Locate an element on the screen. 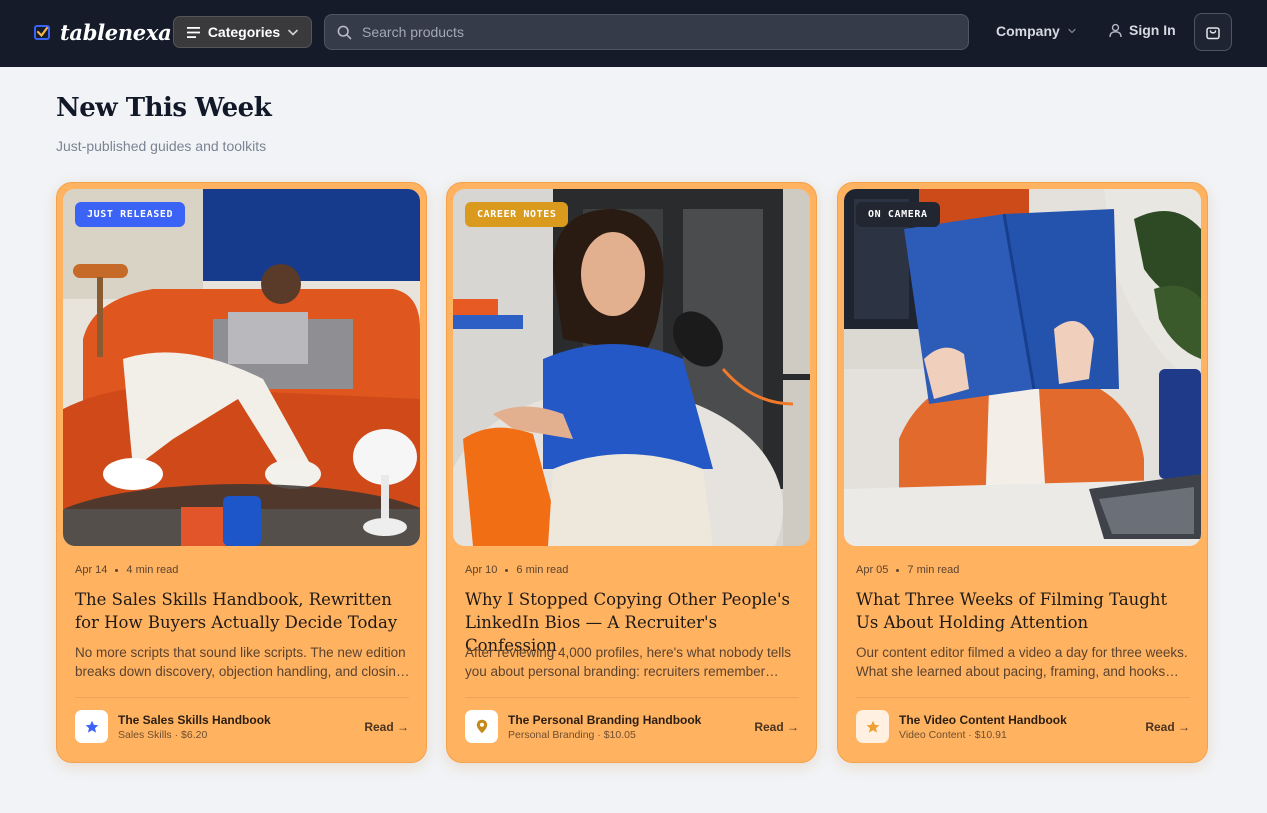 This screenshot has height=813, width=1267. section-title: New This Week is located at coordinates (164, 108).